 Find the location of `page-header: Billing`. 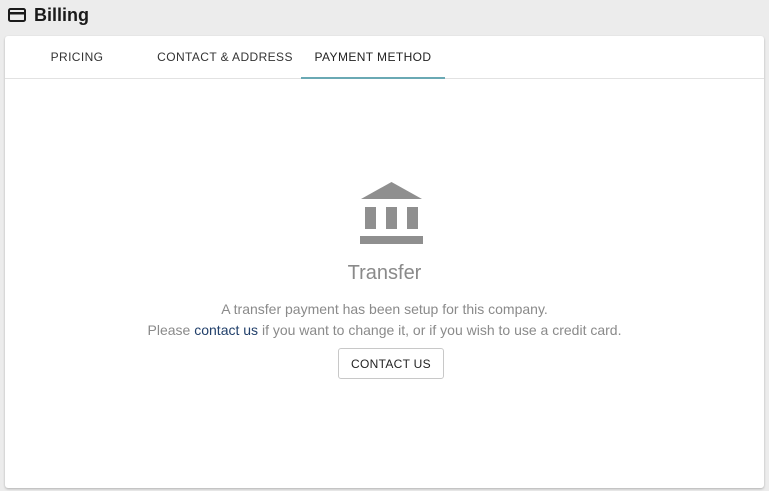

page-header: Billing is located at coordinates (48, 15).